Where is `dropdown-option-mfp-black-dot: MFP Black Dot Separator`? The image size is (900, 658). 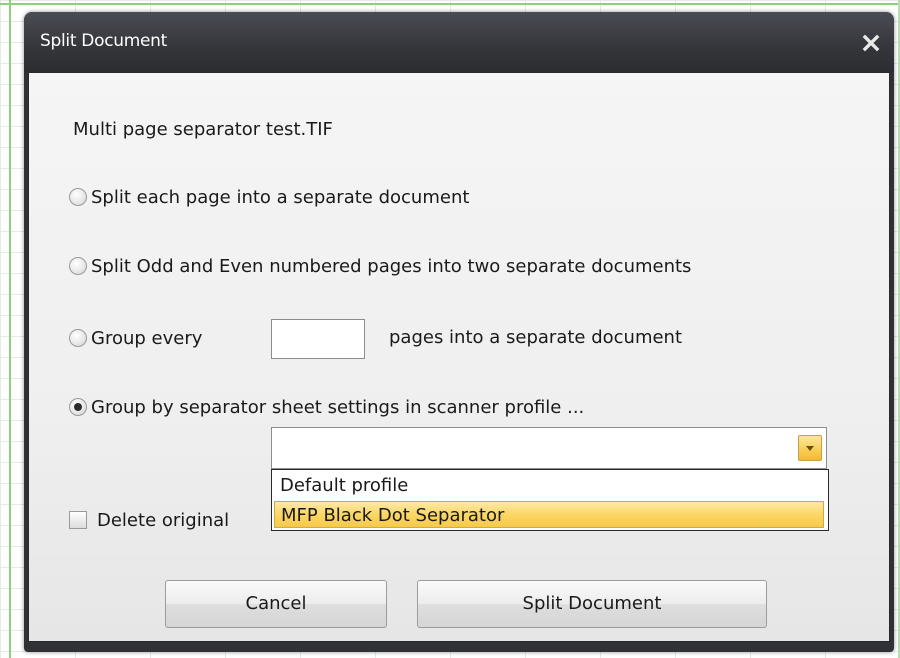
dropdown-option-mfp-black-dot: MFP Black Dot Separator is located at coordinates (549, 514).